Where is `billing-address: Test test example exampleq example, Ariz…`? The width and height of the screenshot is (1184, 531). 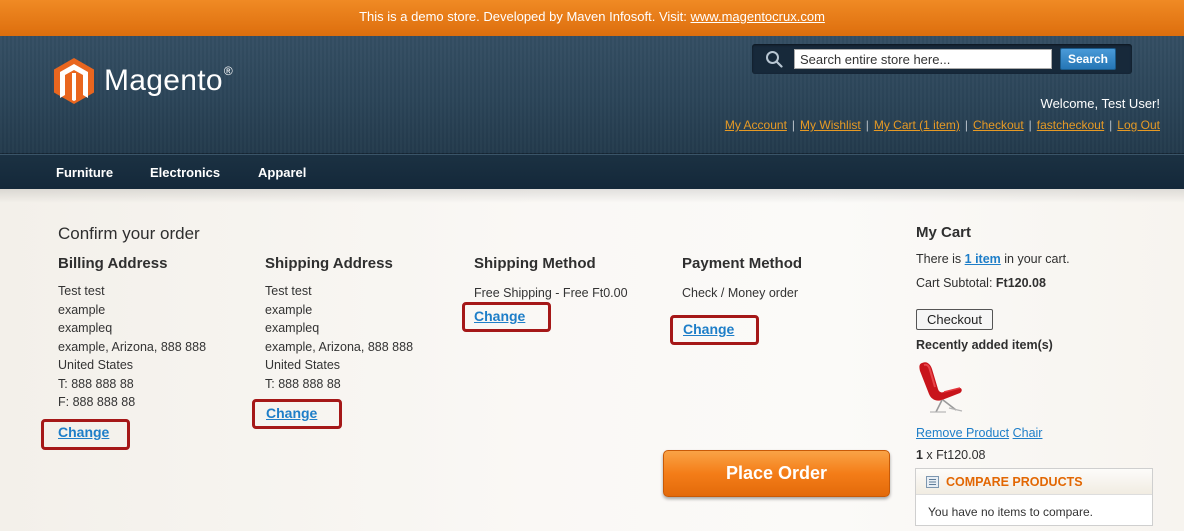
billing-address: Test test example exampleq example, Ariz… is located at coordinates (132, 347).